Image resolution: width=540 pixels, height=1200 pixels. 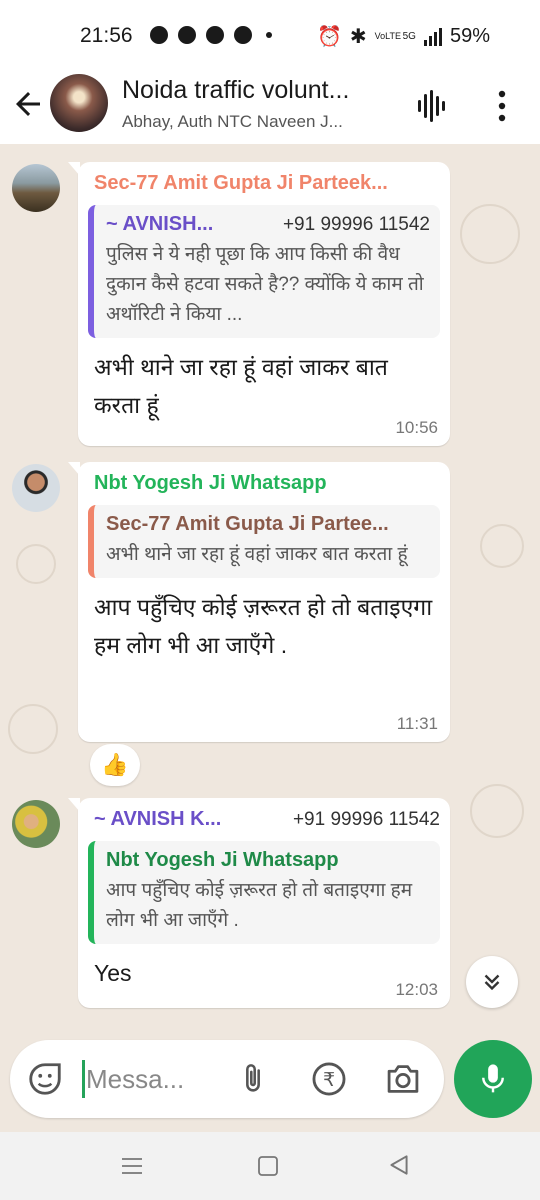 I want to click on facebook-icon, so click(x=159, y=35).